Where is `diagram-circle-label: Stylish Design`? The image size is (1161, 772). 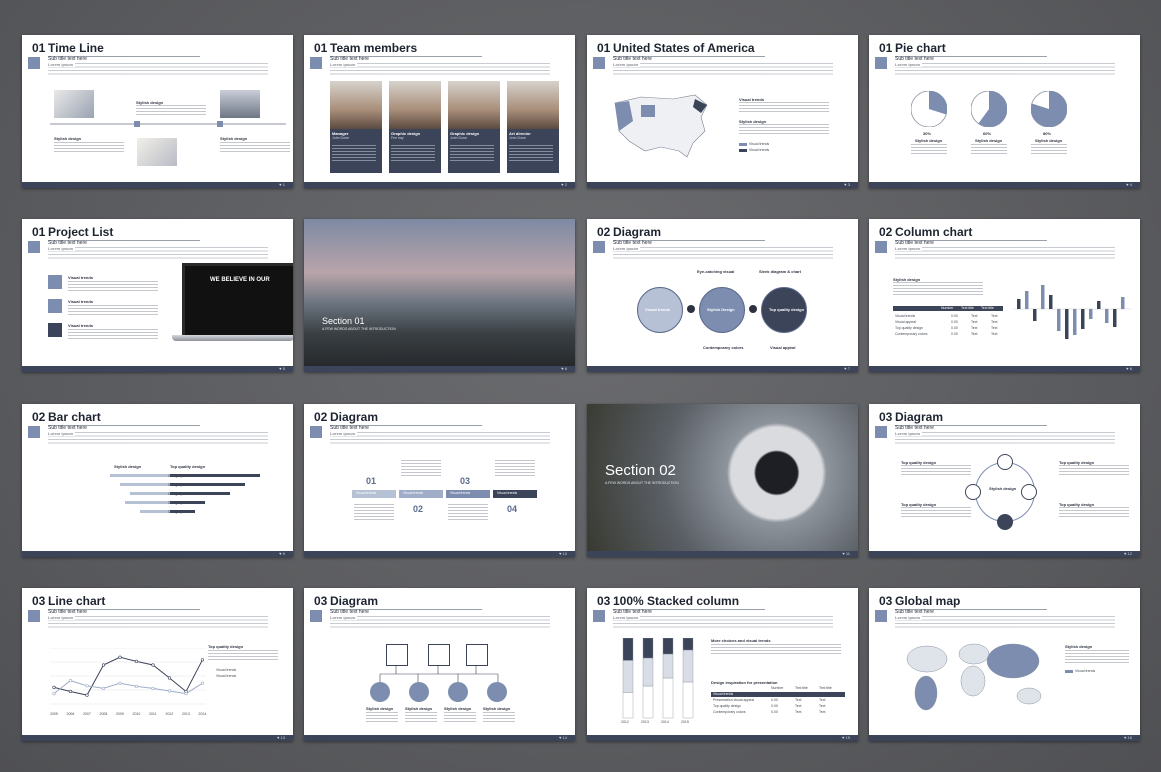
diagram-circle-label: Stylish Design is located at coordinates (721, 309).